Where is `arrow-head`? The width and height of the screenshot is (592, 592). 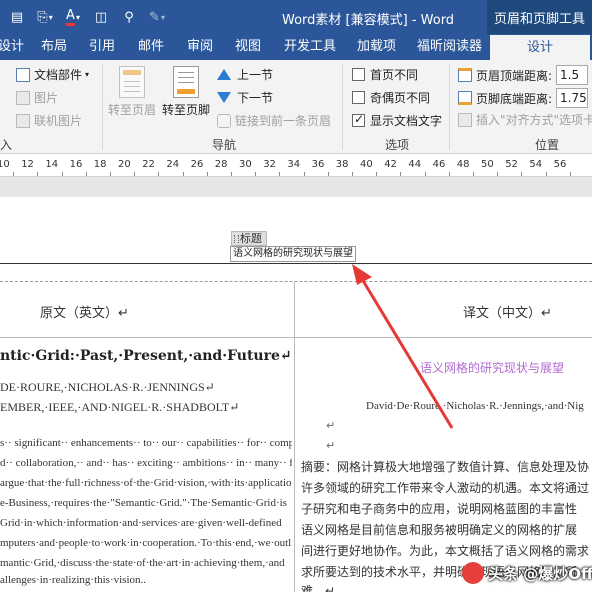 arrow-head is located at coordinates (362, 274).